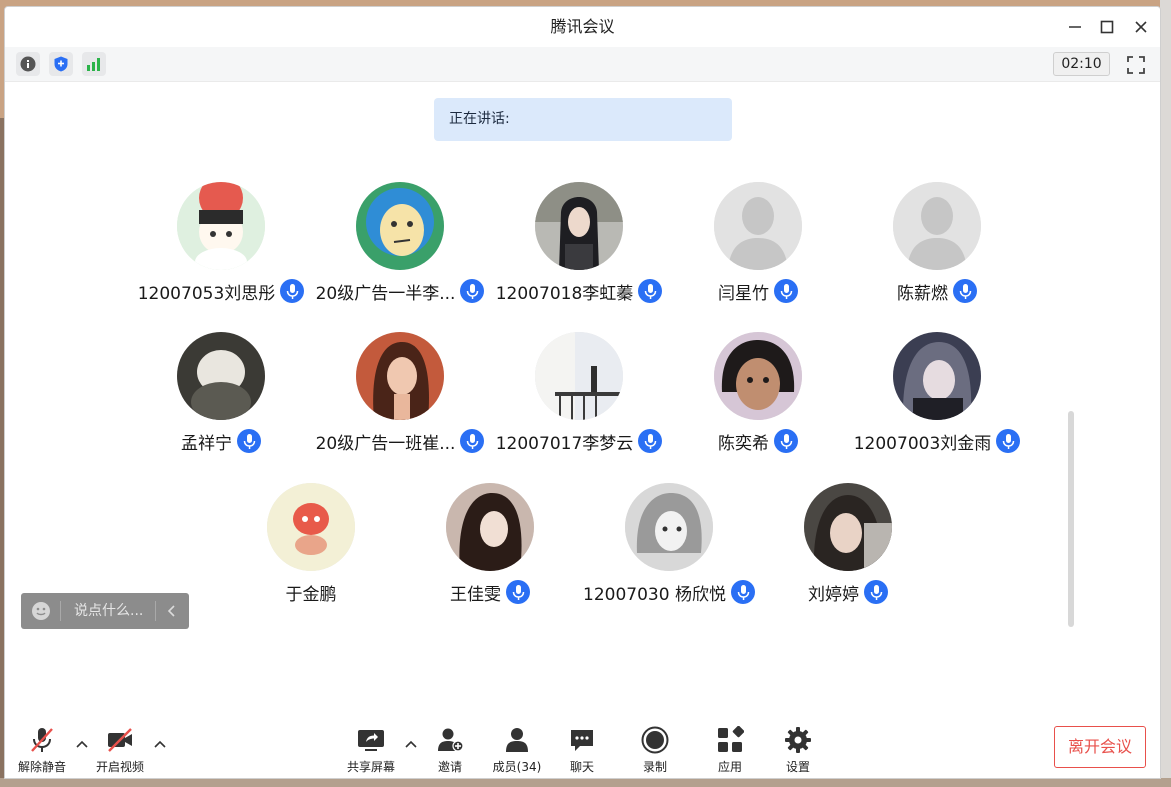 This screenshot has height=787, width=1171. I want to click on participant-name-row: 陈奕希, so click(758, 441).